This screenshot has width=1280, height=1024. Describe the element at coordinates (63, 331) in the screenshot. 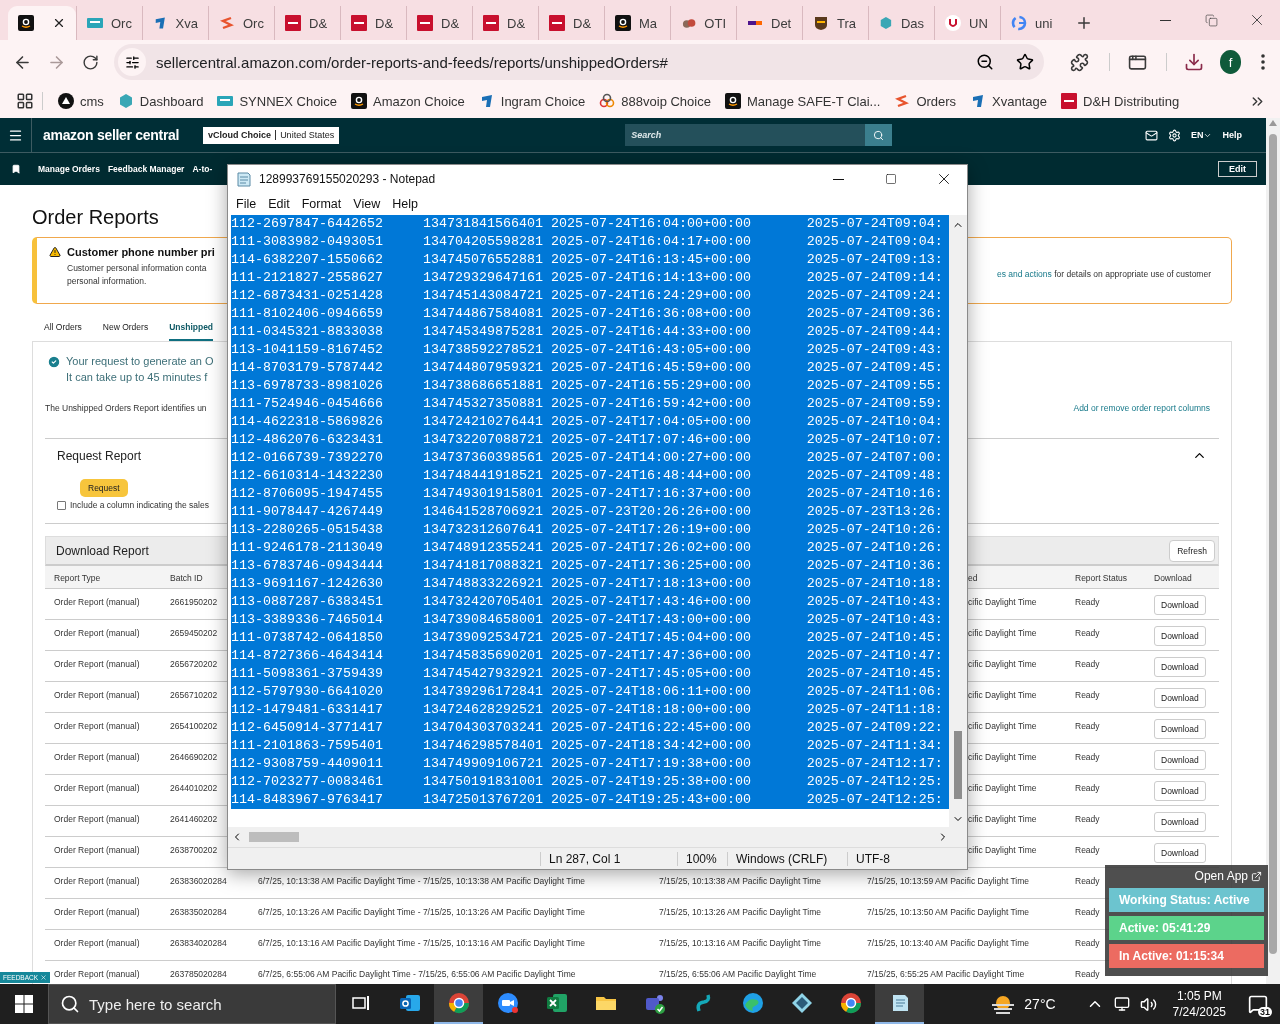

I see `report-tab: All Orders` at that location.